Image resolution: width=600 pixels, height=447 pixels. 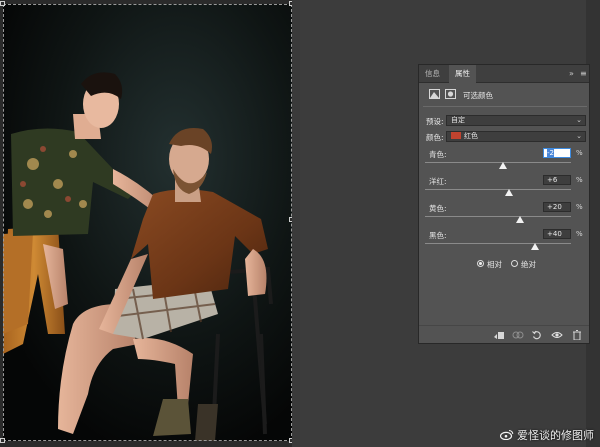 I want to click on absolute-radio, so click(x=514, y=263).